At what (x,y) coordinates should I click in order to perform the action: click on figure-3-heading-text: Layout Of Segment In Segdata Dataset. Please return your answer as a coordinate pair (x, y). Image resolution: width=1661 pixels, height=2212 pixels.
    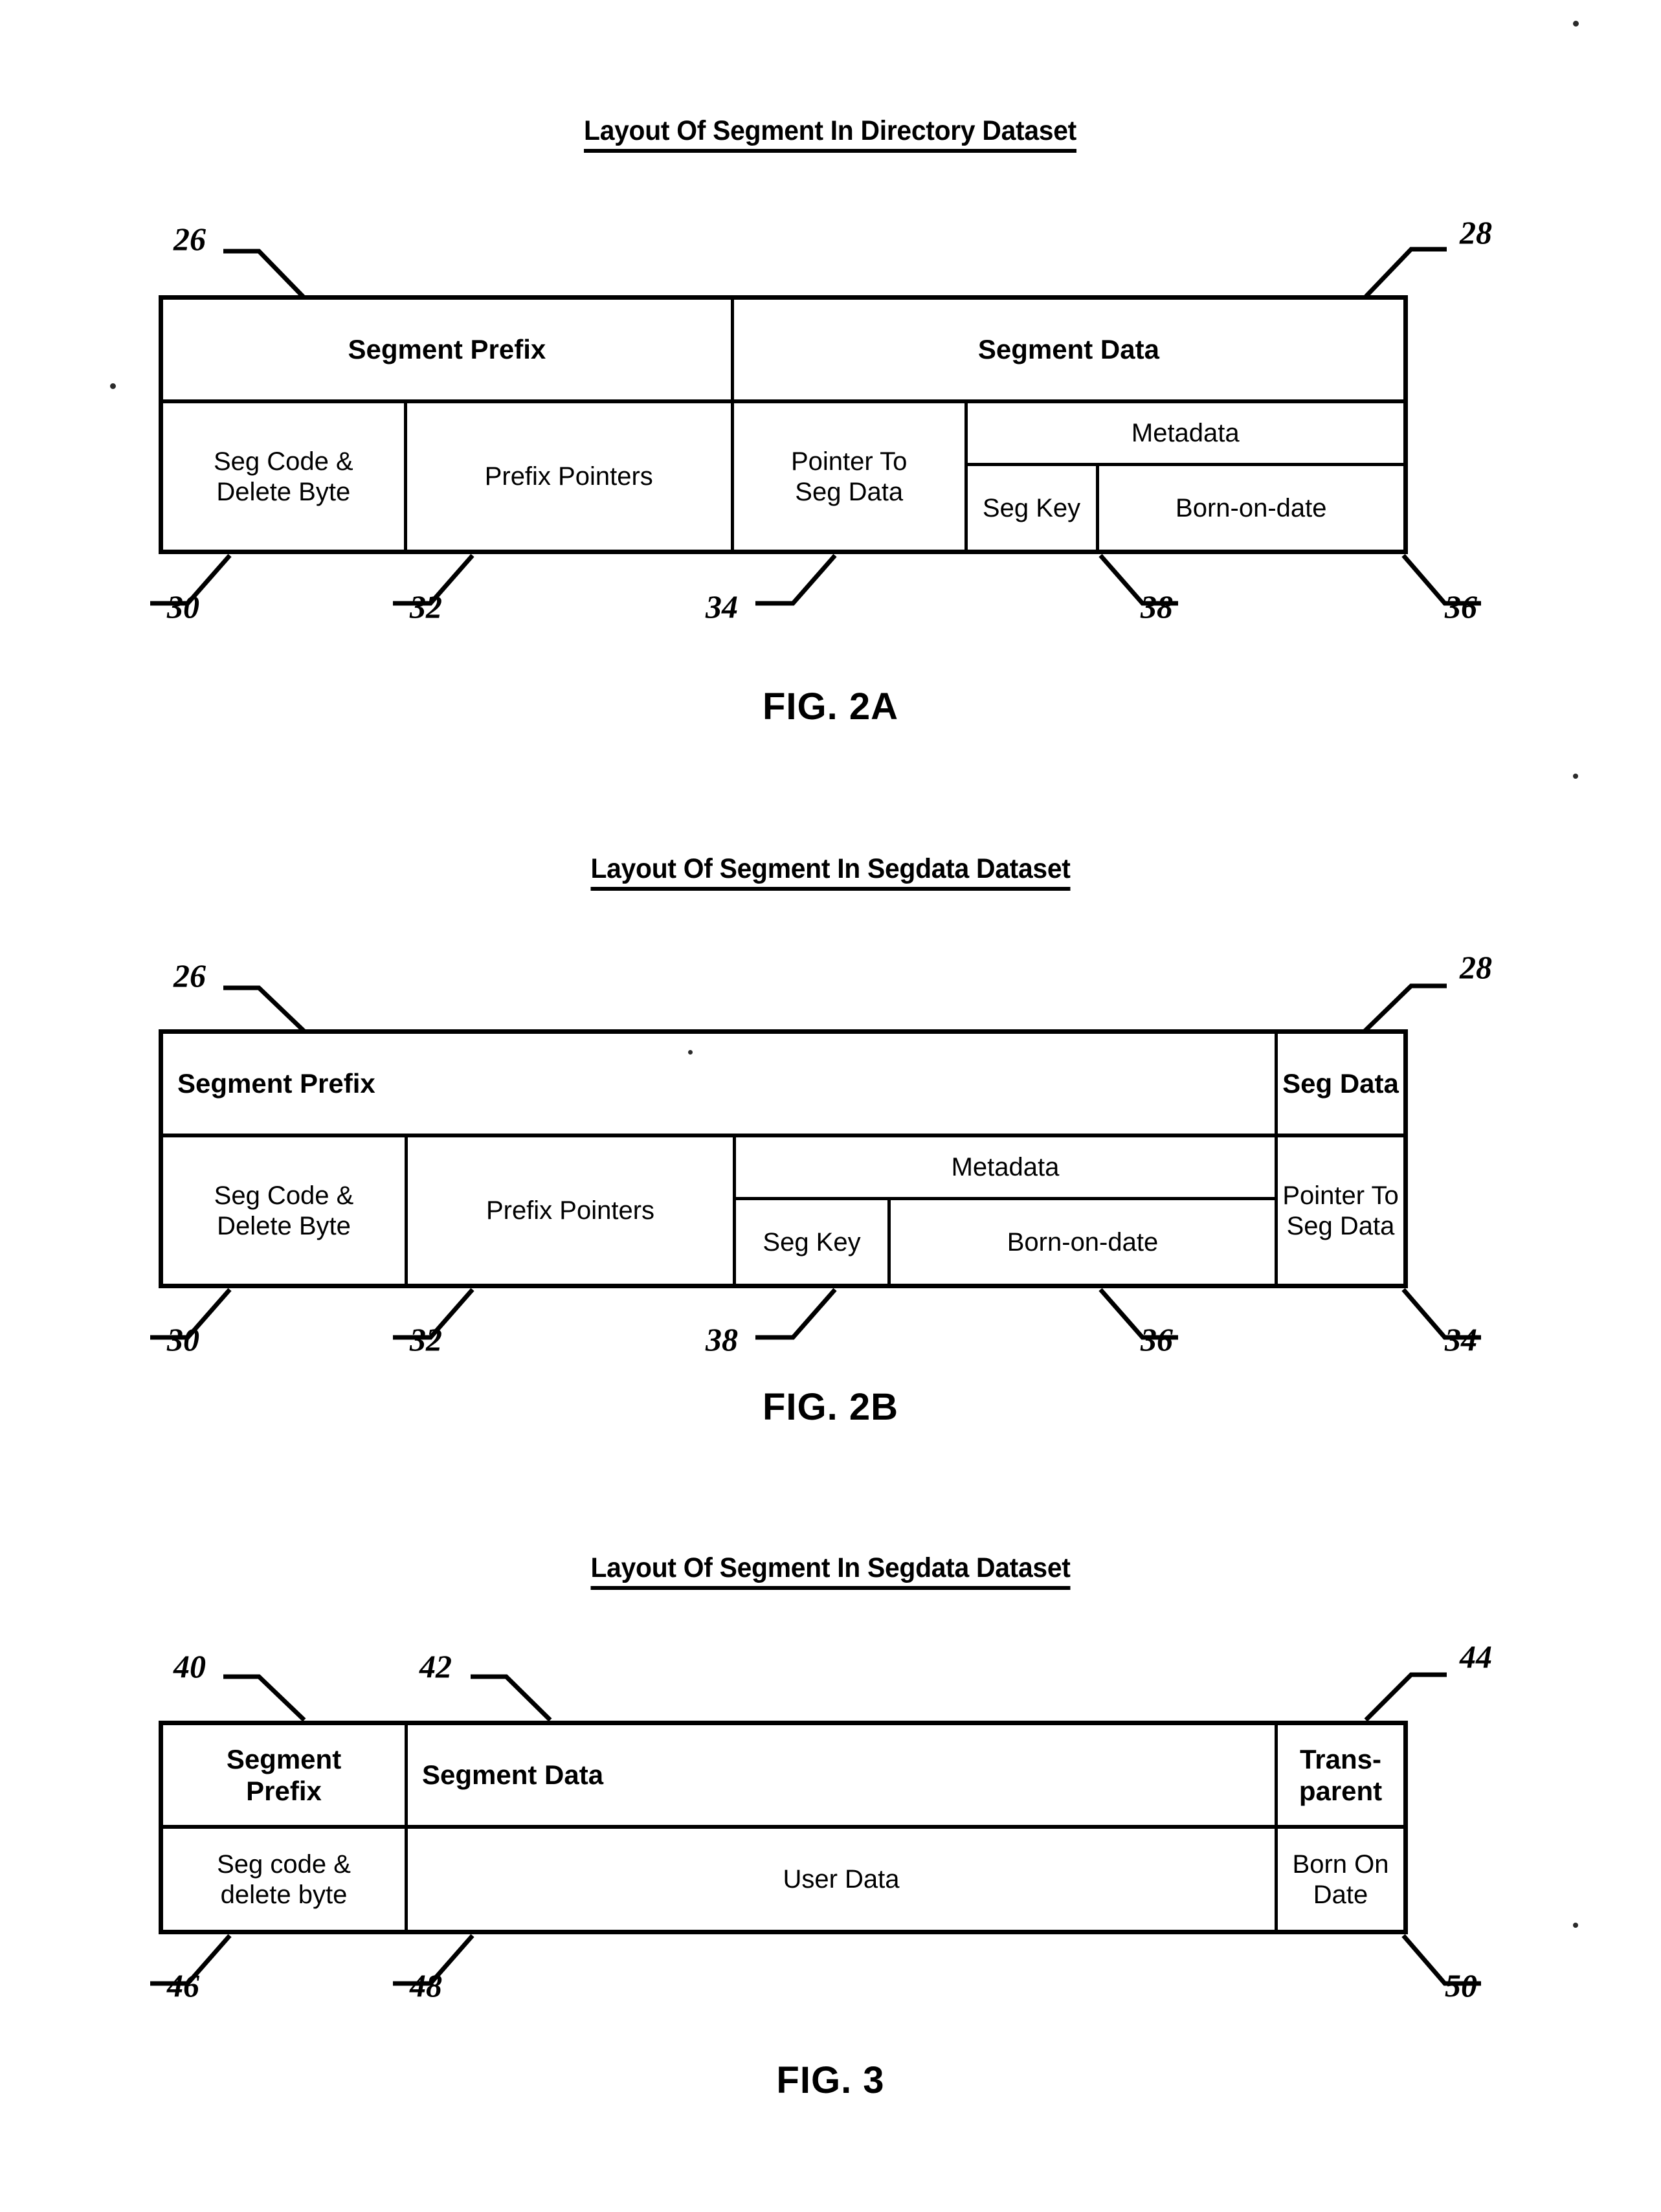
    Looking at the image, I should click on (830, 1571).